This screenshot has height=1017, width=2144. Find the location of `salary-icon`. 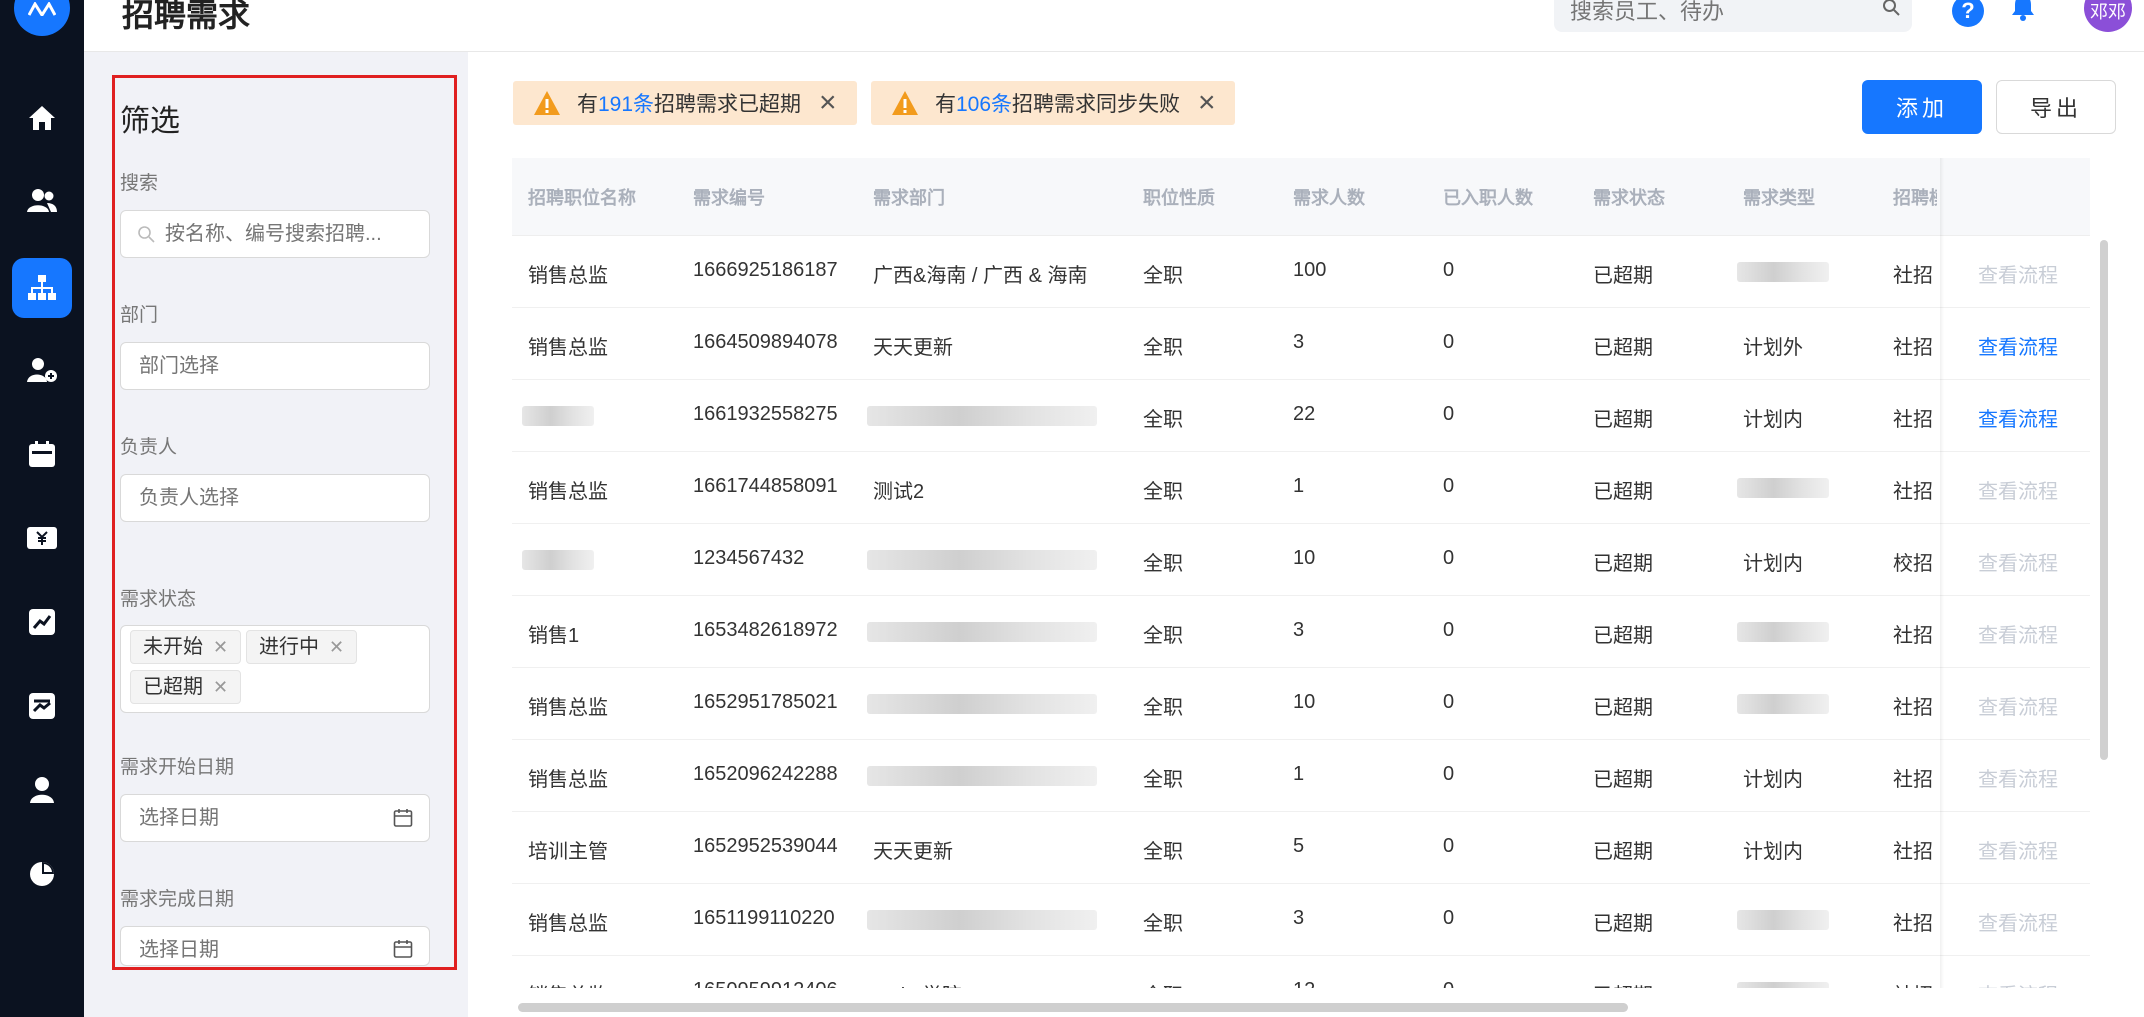

salary-icon is located at coordinates (42, 538).